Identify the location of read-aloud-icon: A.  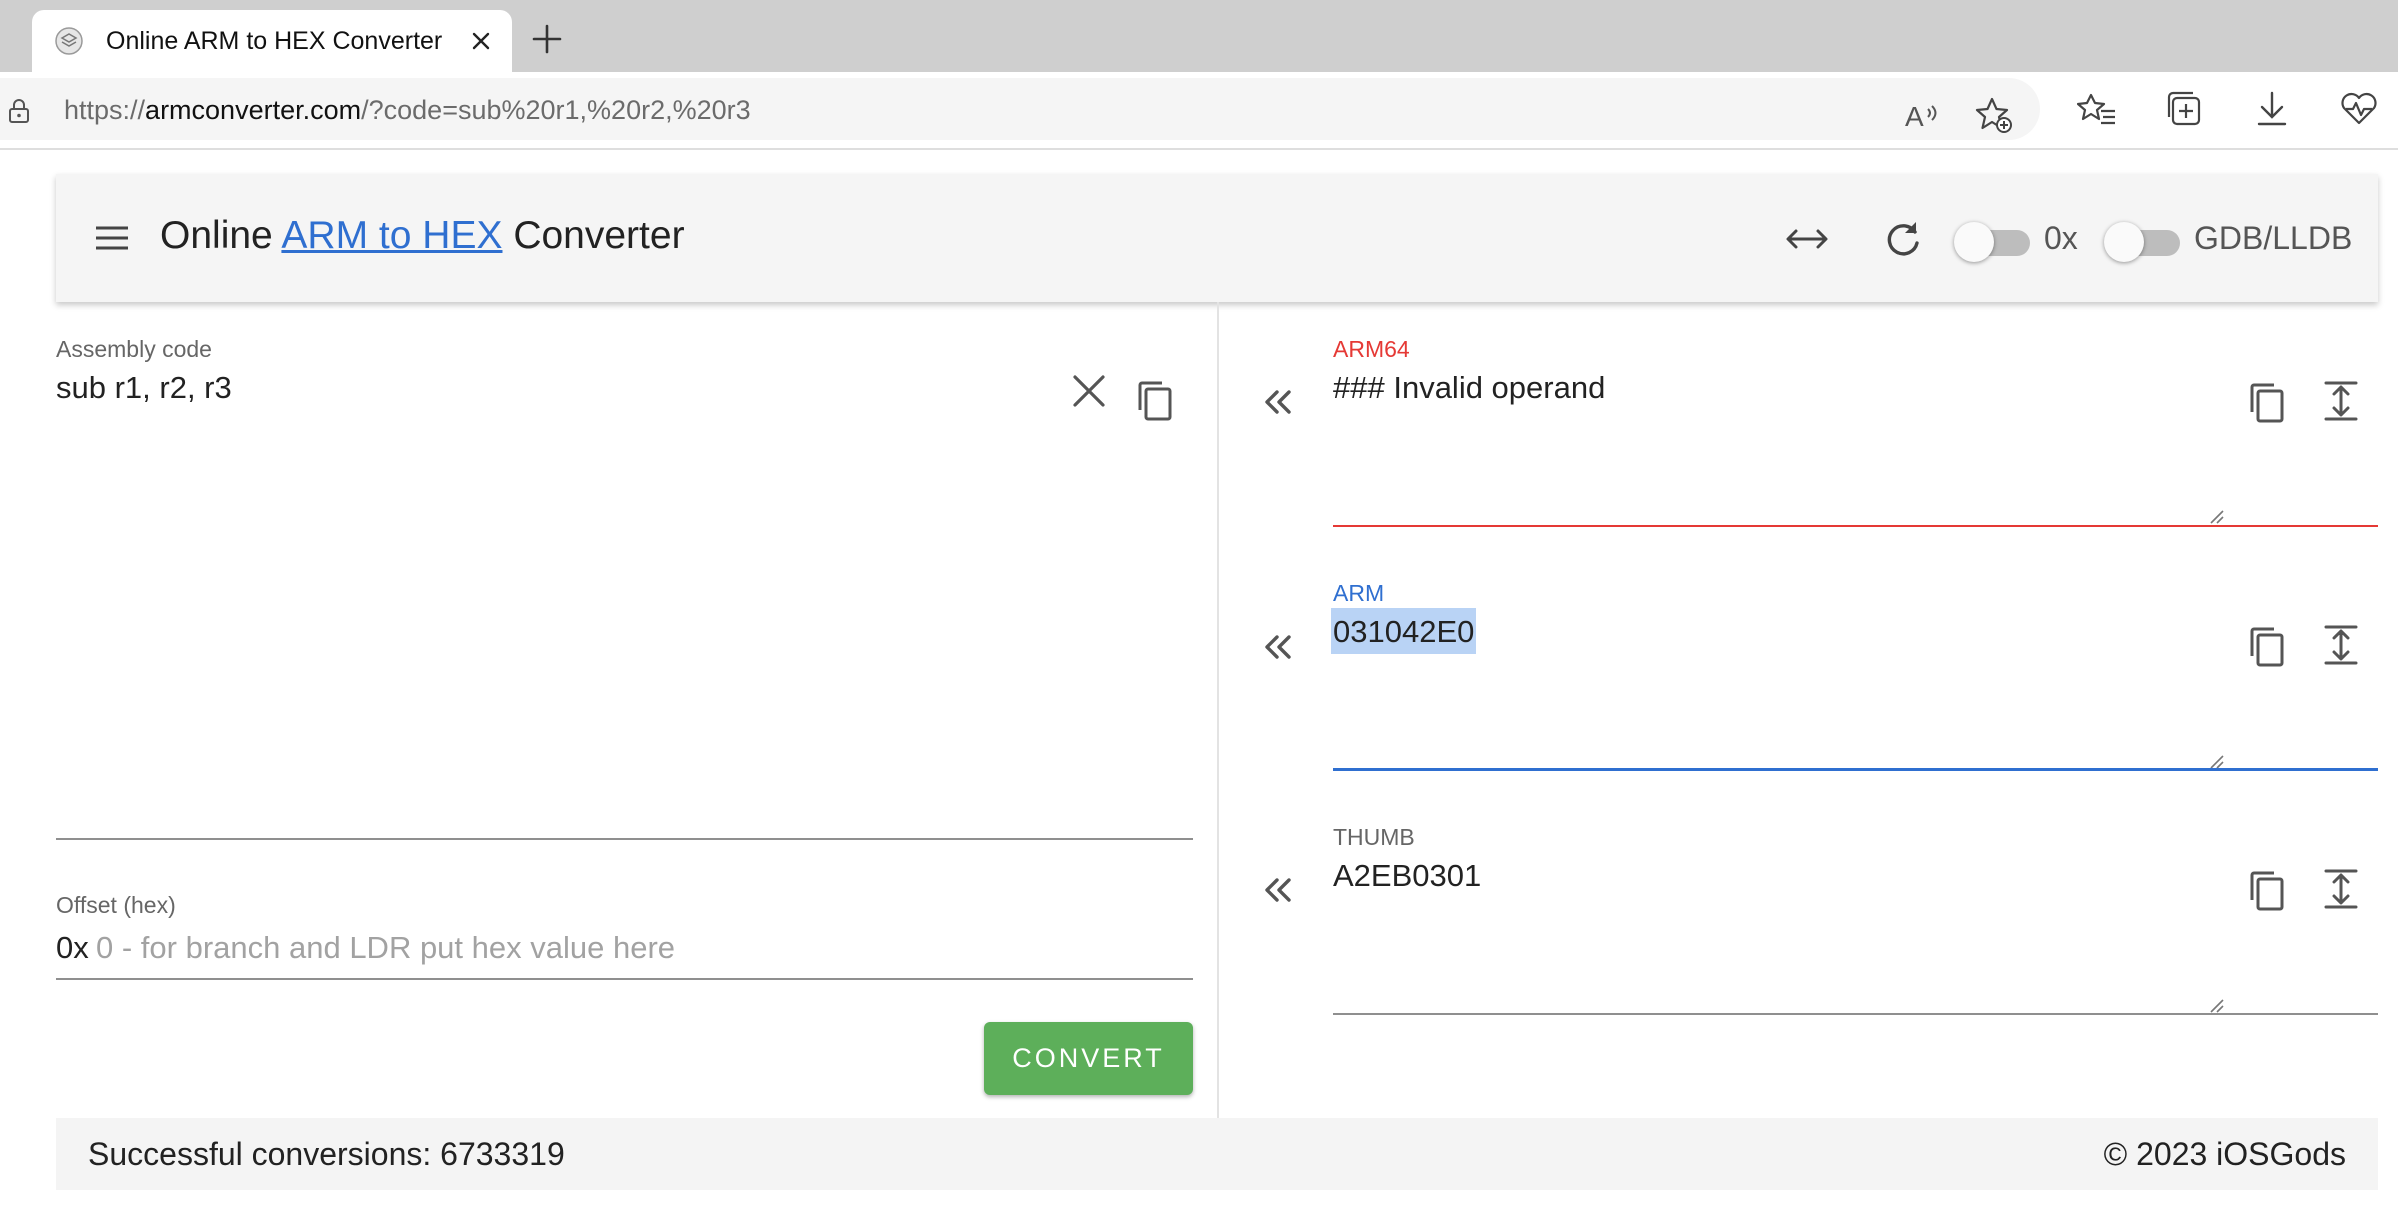
(1922, 115).